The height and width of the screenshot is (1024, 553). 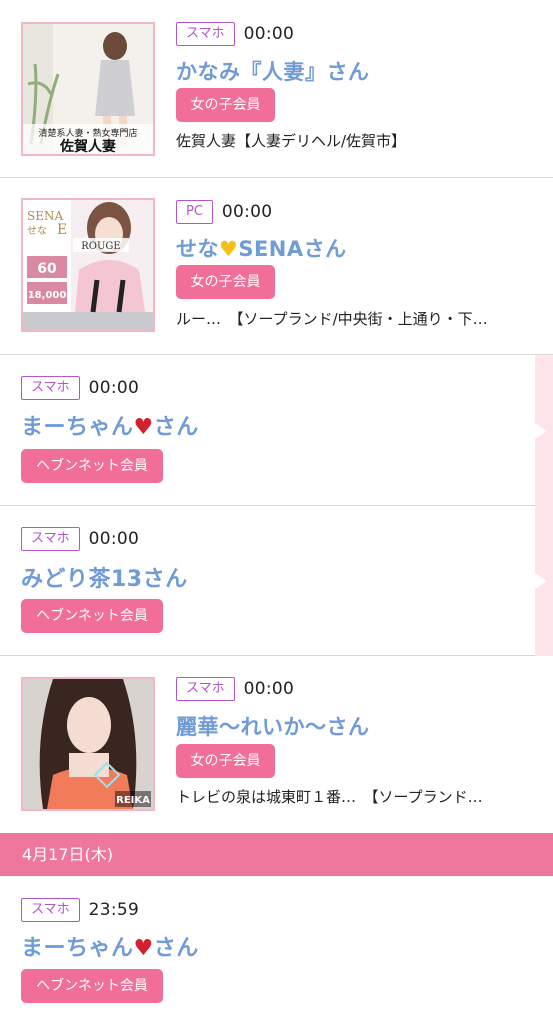 I want to click on thumb-title: 佐賀人妻, so click(x=87, y=146).